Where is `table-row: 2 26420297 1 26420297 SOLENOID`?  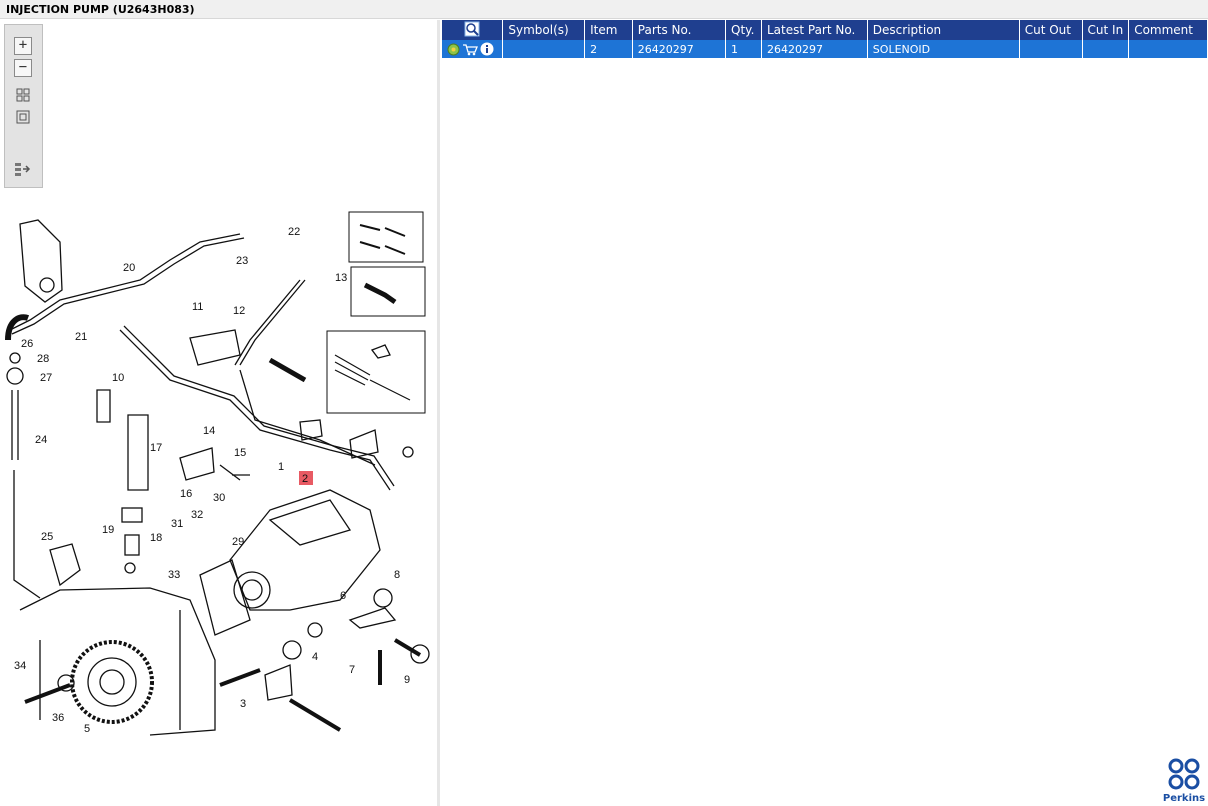 table-row: 2 26420297 1 26420297 SOLENOID is located at coordinates (825, 49).